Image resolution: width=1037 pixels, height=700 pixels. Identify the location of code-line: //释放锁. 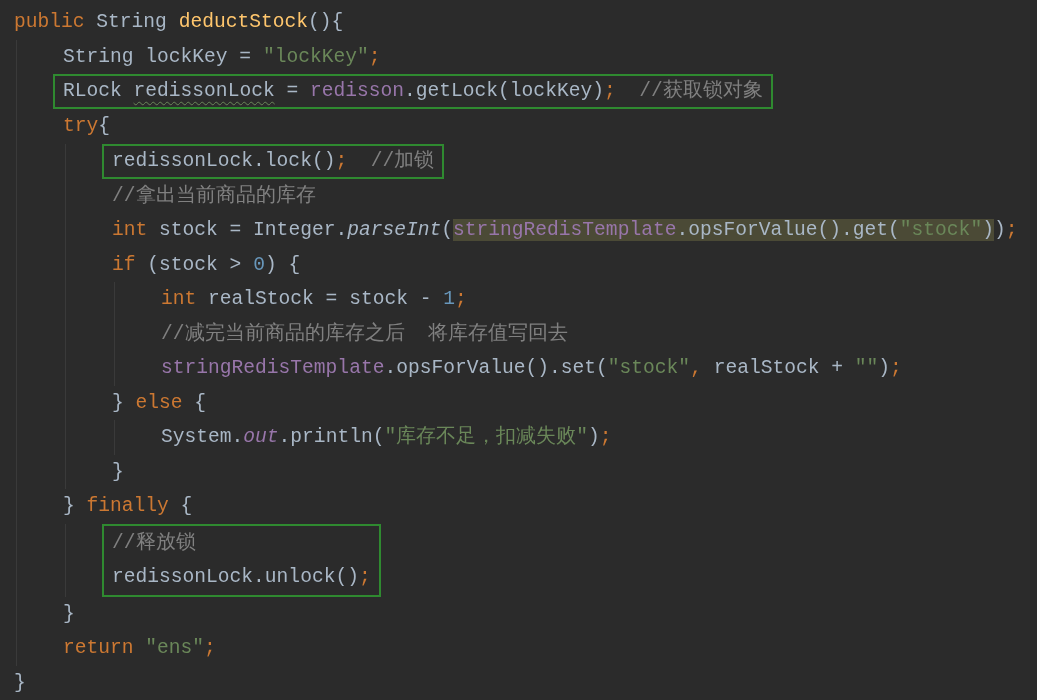
(154, 543).